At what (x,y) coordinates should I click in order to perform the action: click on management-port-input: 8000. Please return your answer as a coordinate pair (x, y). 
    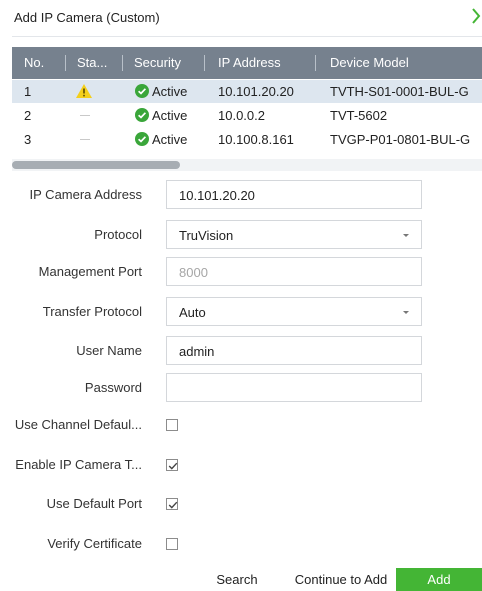
    Looking at the image, I should click on (294, 271).